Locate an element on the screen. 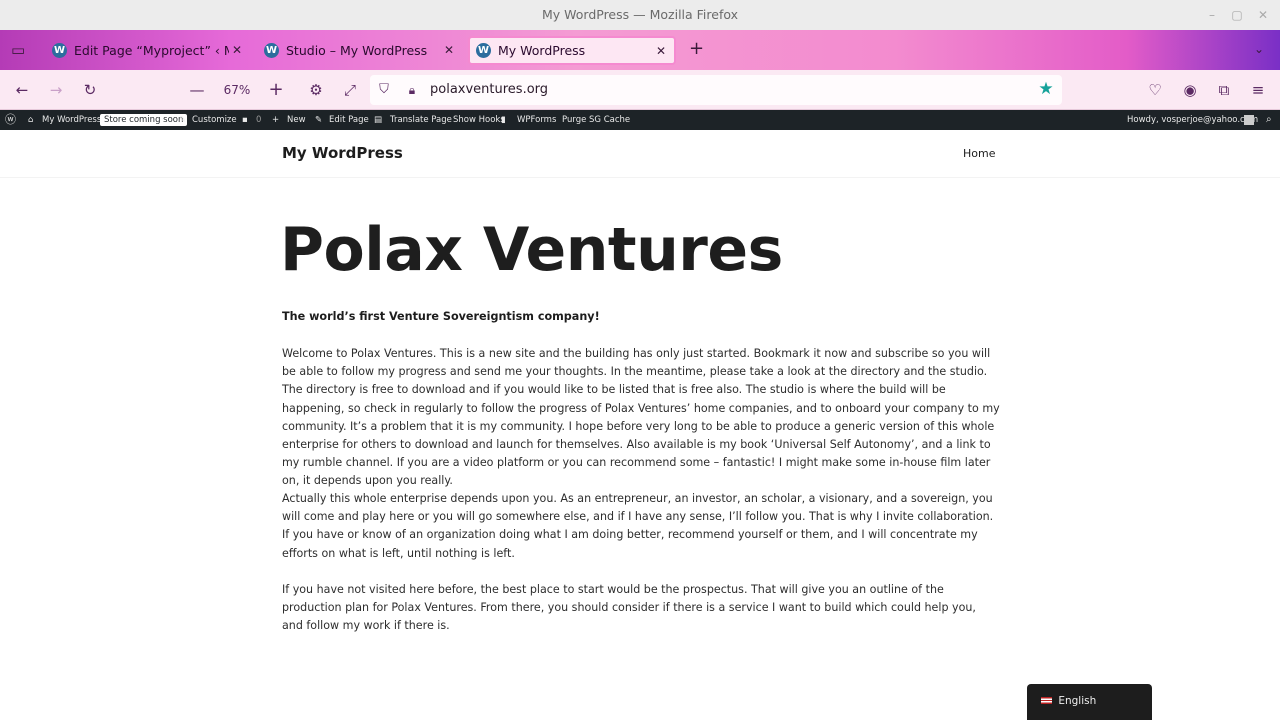  hooks-lock-icon: ▮ is located at coordinates (503, 120).